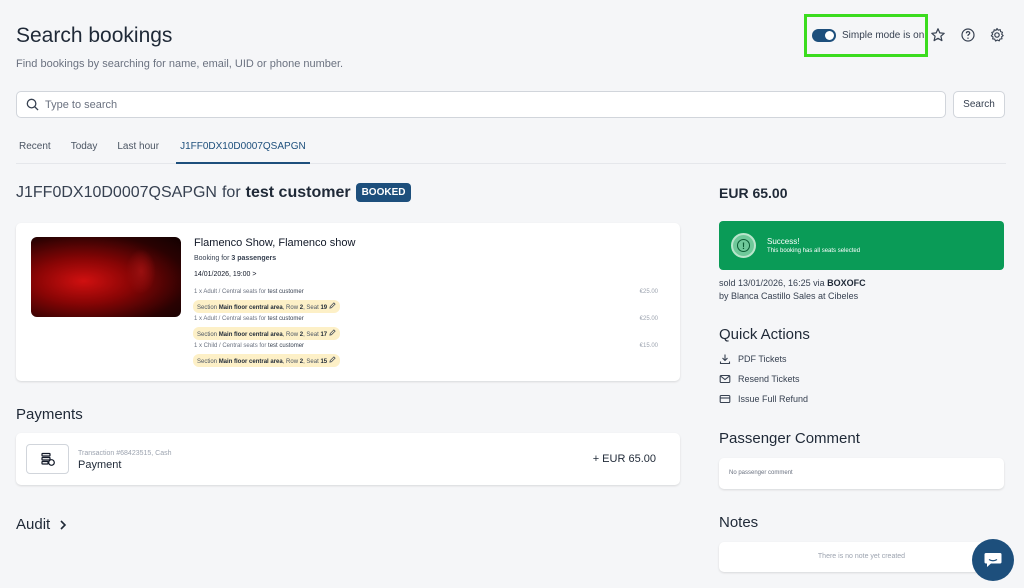 The image size is (1024, 588). Describe the element at coordinates (753, 359) in the screenshot. I see `pdf-tickets-action: PDF Tickets` at that location.